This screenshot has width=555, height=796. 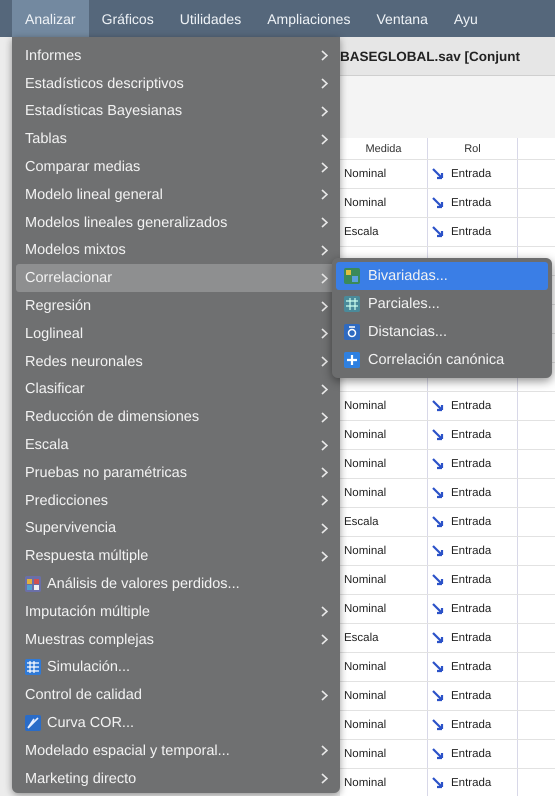 What do you see at coordinates (176, 472) in the screenshot?
I see `menu-item: Pruebas no paramétricas` at bounding box center [176, 472].